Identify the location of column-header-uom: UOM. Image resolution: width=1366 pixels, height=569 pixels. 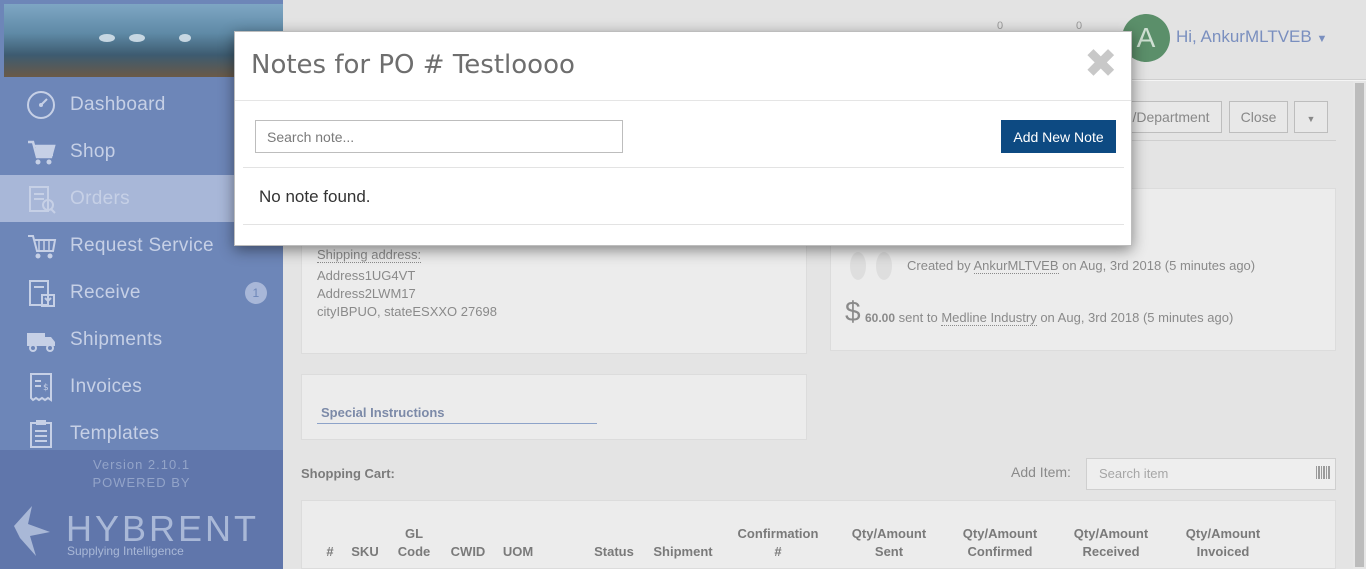
(518, 551).